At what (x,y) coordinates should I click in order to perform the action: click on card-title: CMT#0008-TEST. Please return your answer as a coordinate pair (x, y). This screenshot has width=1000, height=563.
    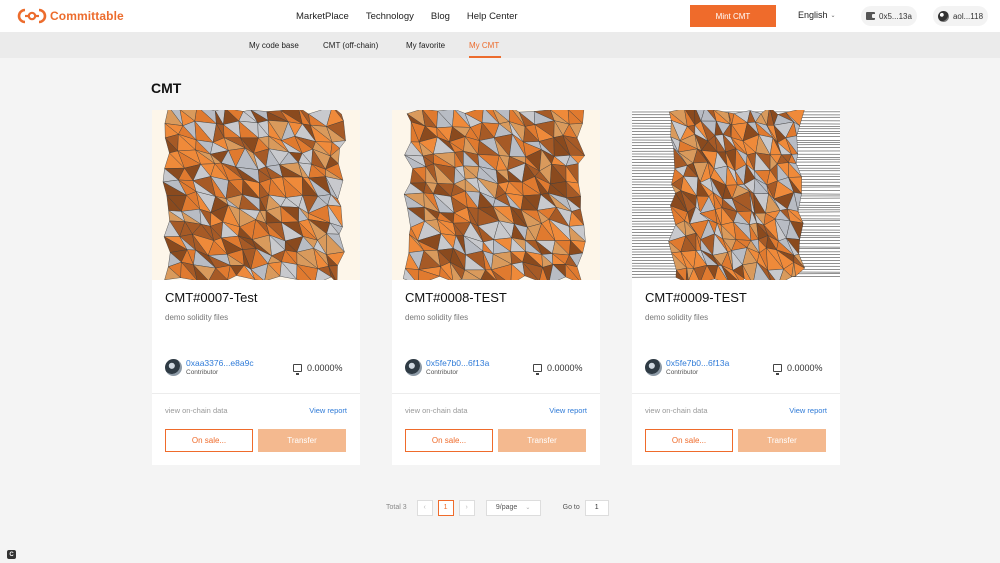
    Looking at the image, I should click on (456, 297).